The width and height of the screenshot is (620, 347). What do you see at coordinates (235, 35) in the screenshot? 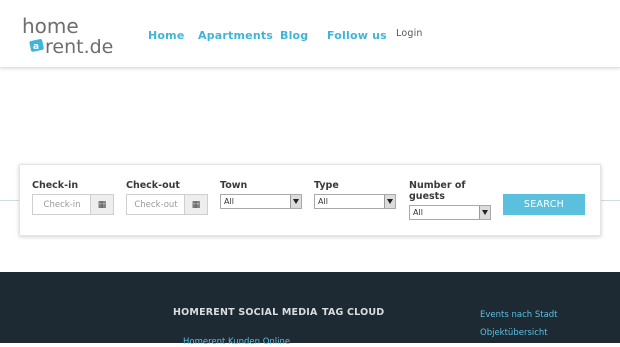
I see `nav-apartments-link: Apartments` at bounding box center [235, 35].